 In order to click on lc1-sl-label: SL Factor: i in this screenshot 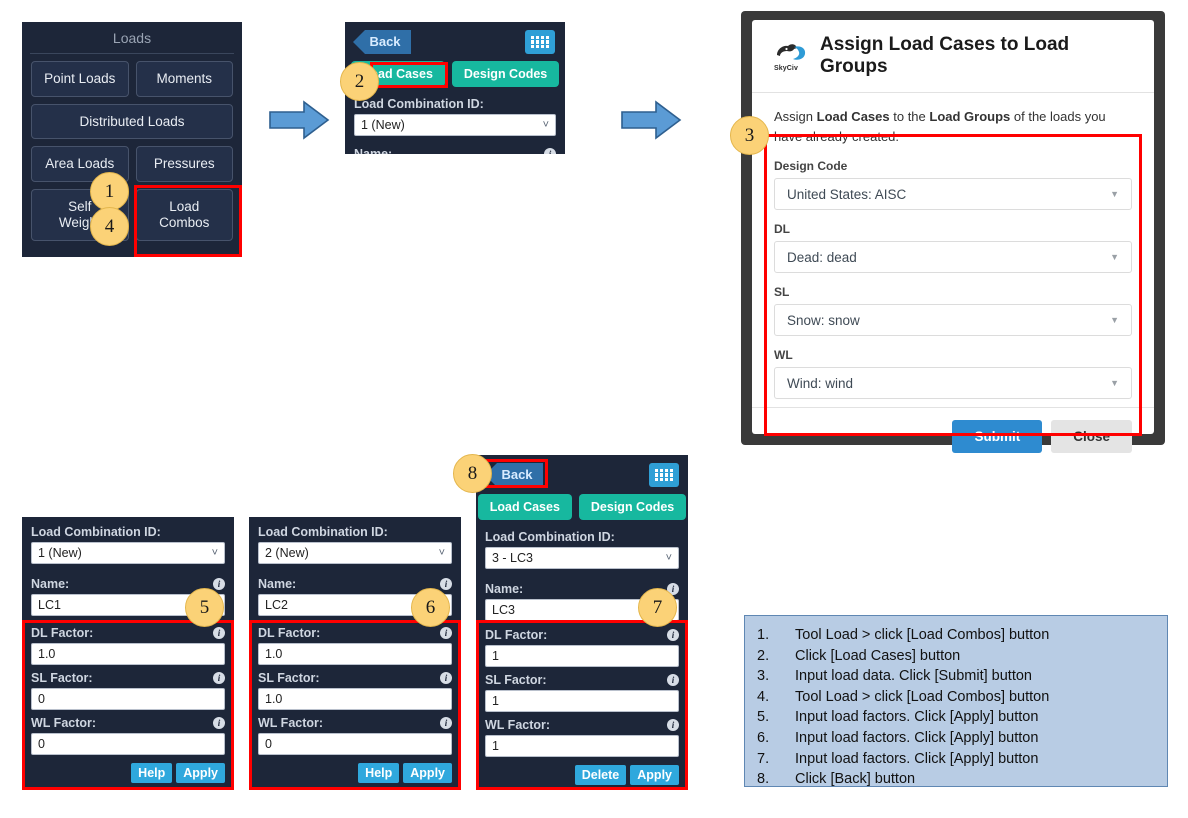, I will do `click(128, 676)`.